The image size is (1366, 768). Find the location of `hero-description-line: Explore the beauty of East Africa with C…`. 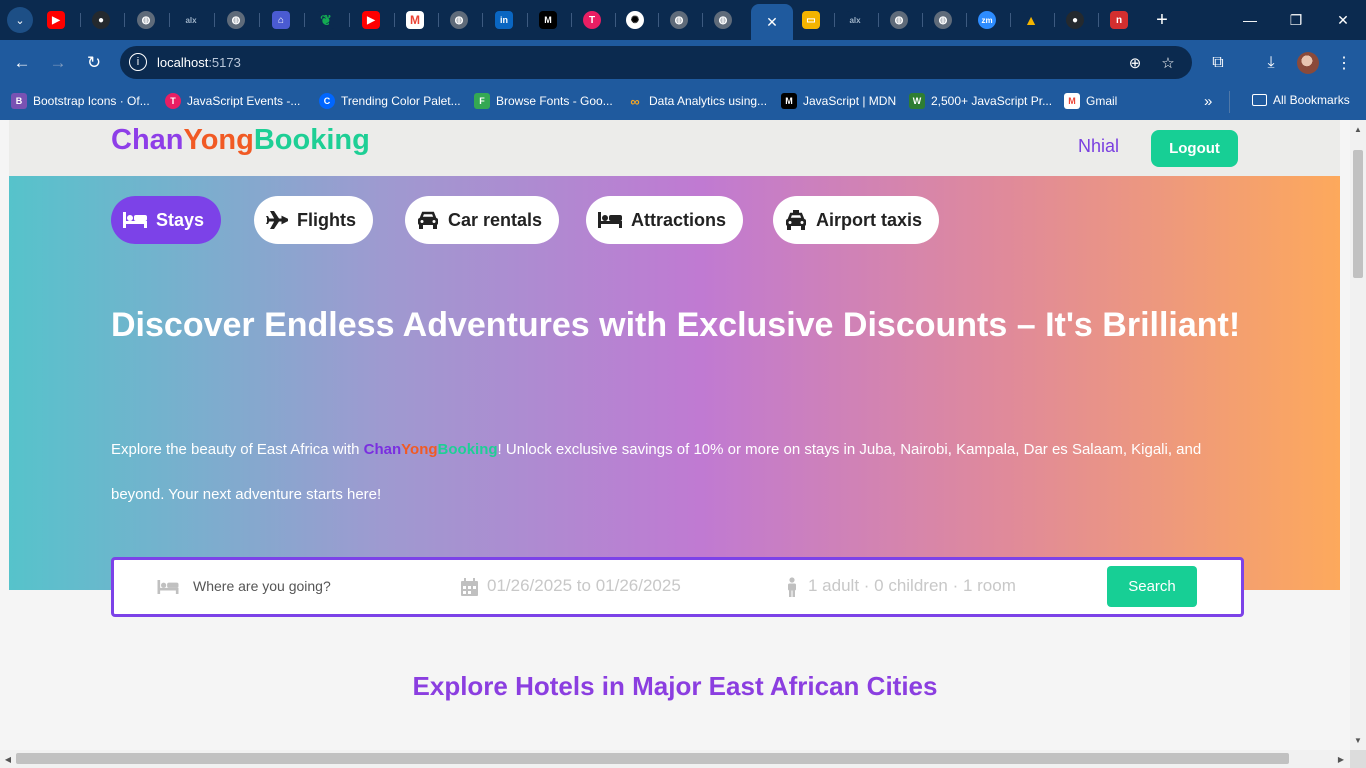

hero-description-line: Explore the beauty of East Africa with C… is located at coordinates (656, 449).